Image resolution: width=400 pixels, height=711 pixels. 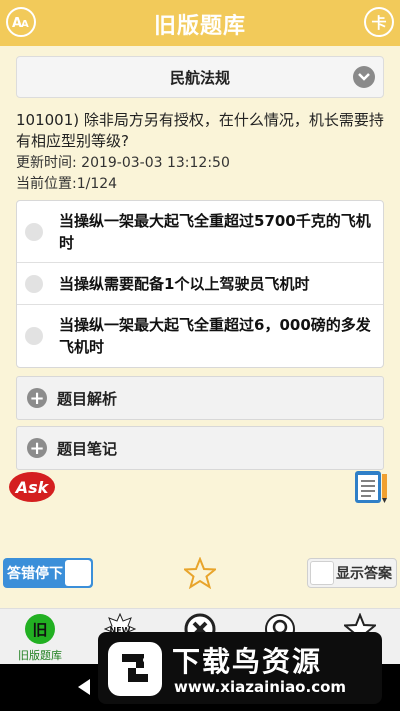 I want to click on category-select: 民航法规, so click(x=200, y=77).